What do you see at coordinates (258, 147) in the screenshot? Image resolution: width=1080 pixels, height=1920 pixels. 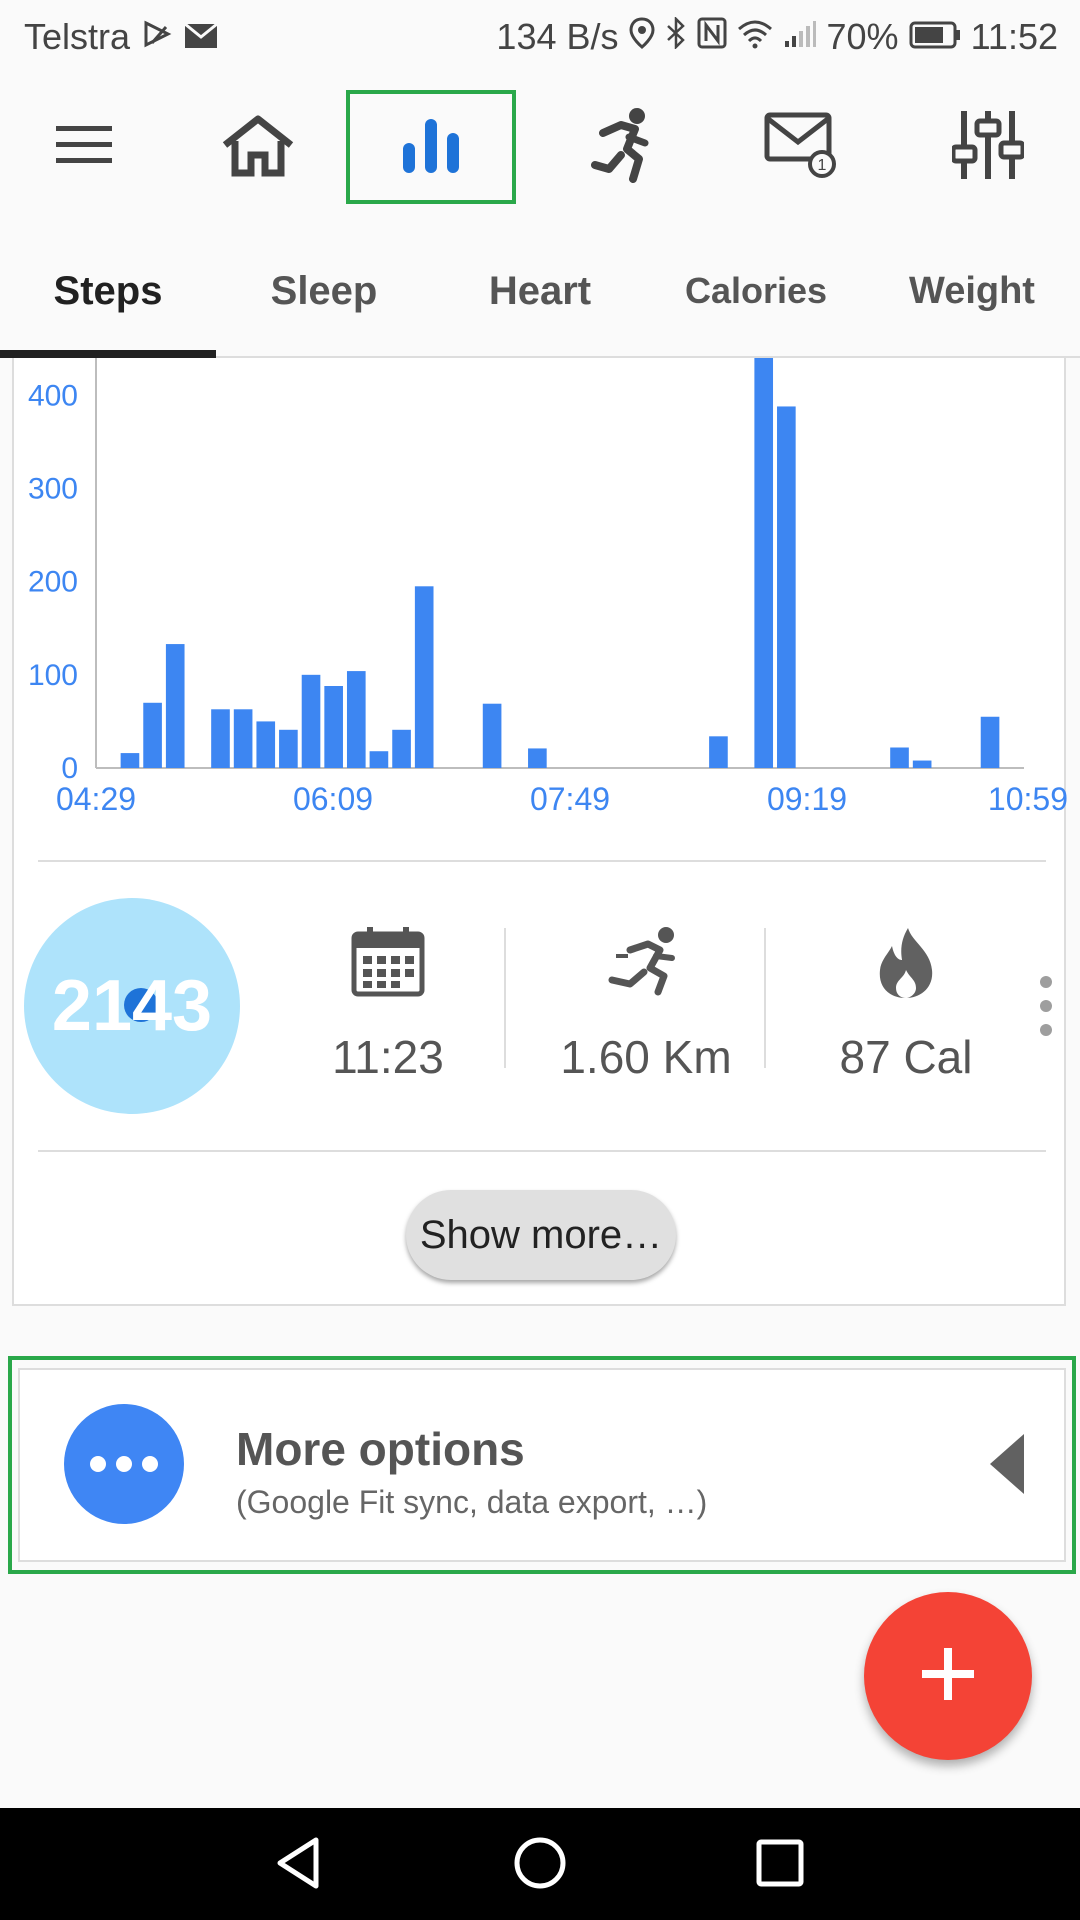 I see `home-button` at bounding box center [258, 147].